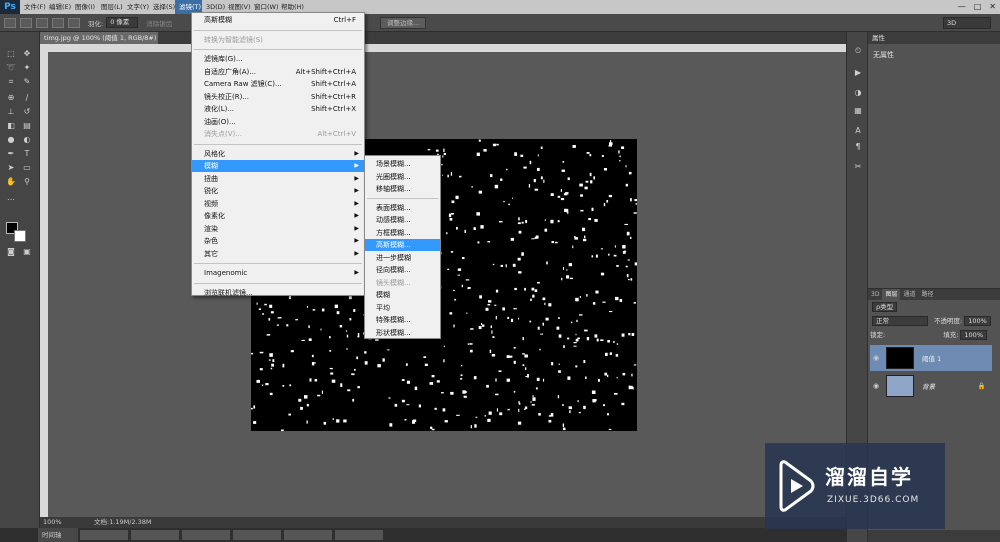  Describe the element at coordinates (858, 51) in the screenshot. I see `history-icon: ⏲` at that location.